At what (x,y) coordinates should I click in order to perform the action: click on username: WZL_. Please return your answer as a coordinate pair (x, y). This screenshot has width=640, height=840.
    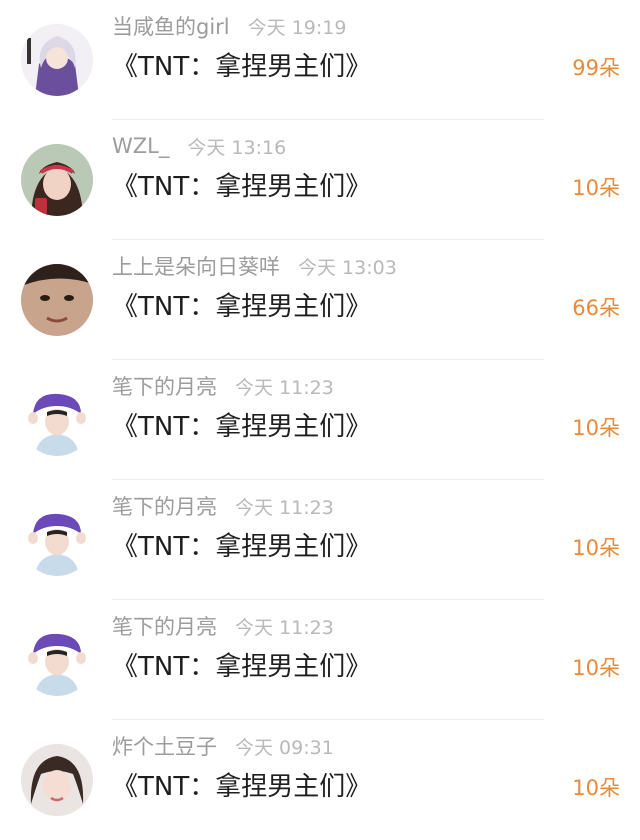
    Looking at the image, I should click on (140, 146).